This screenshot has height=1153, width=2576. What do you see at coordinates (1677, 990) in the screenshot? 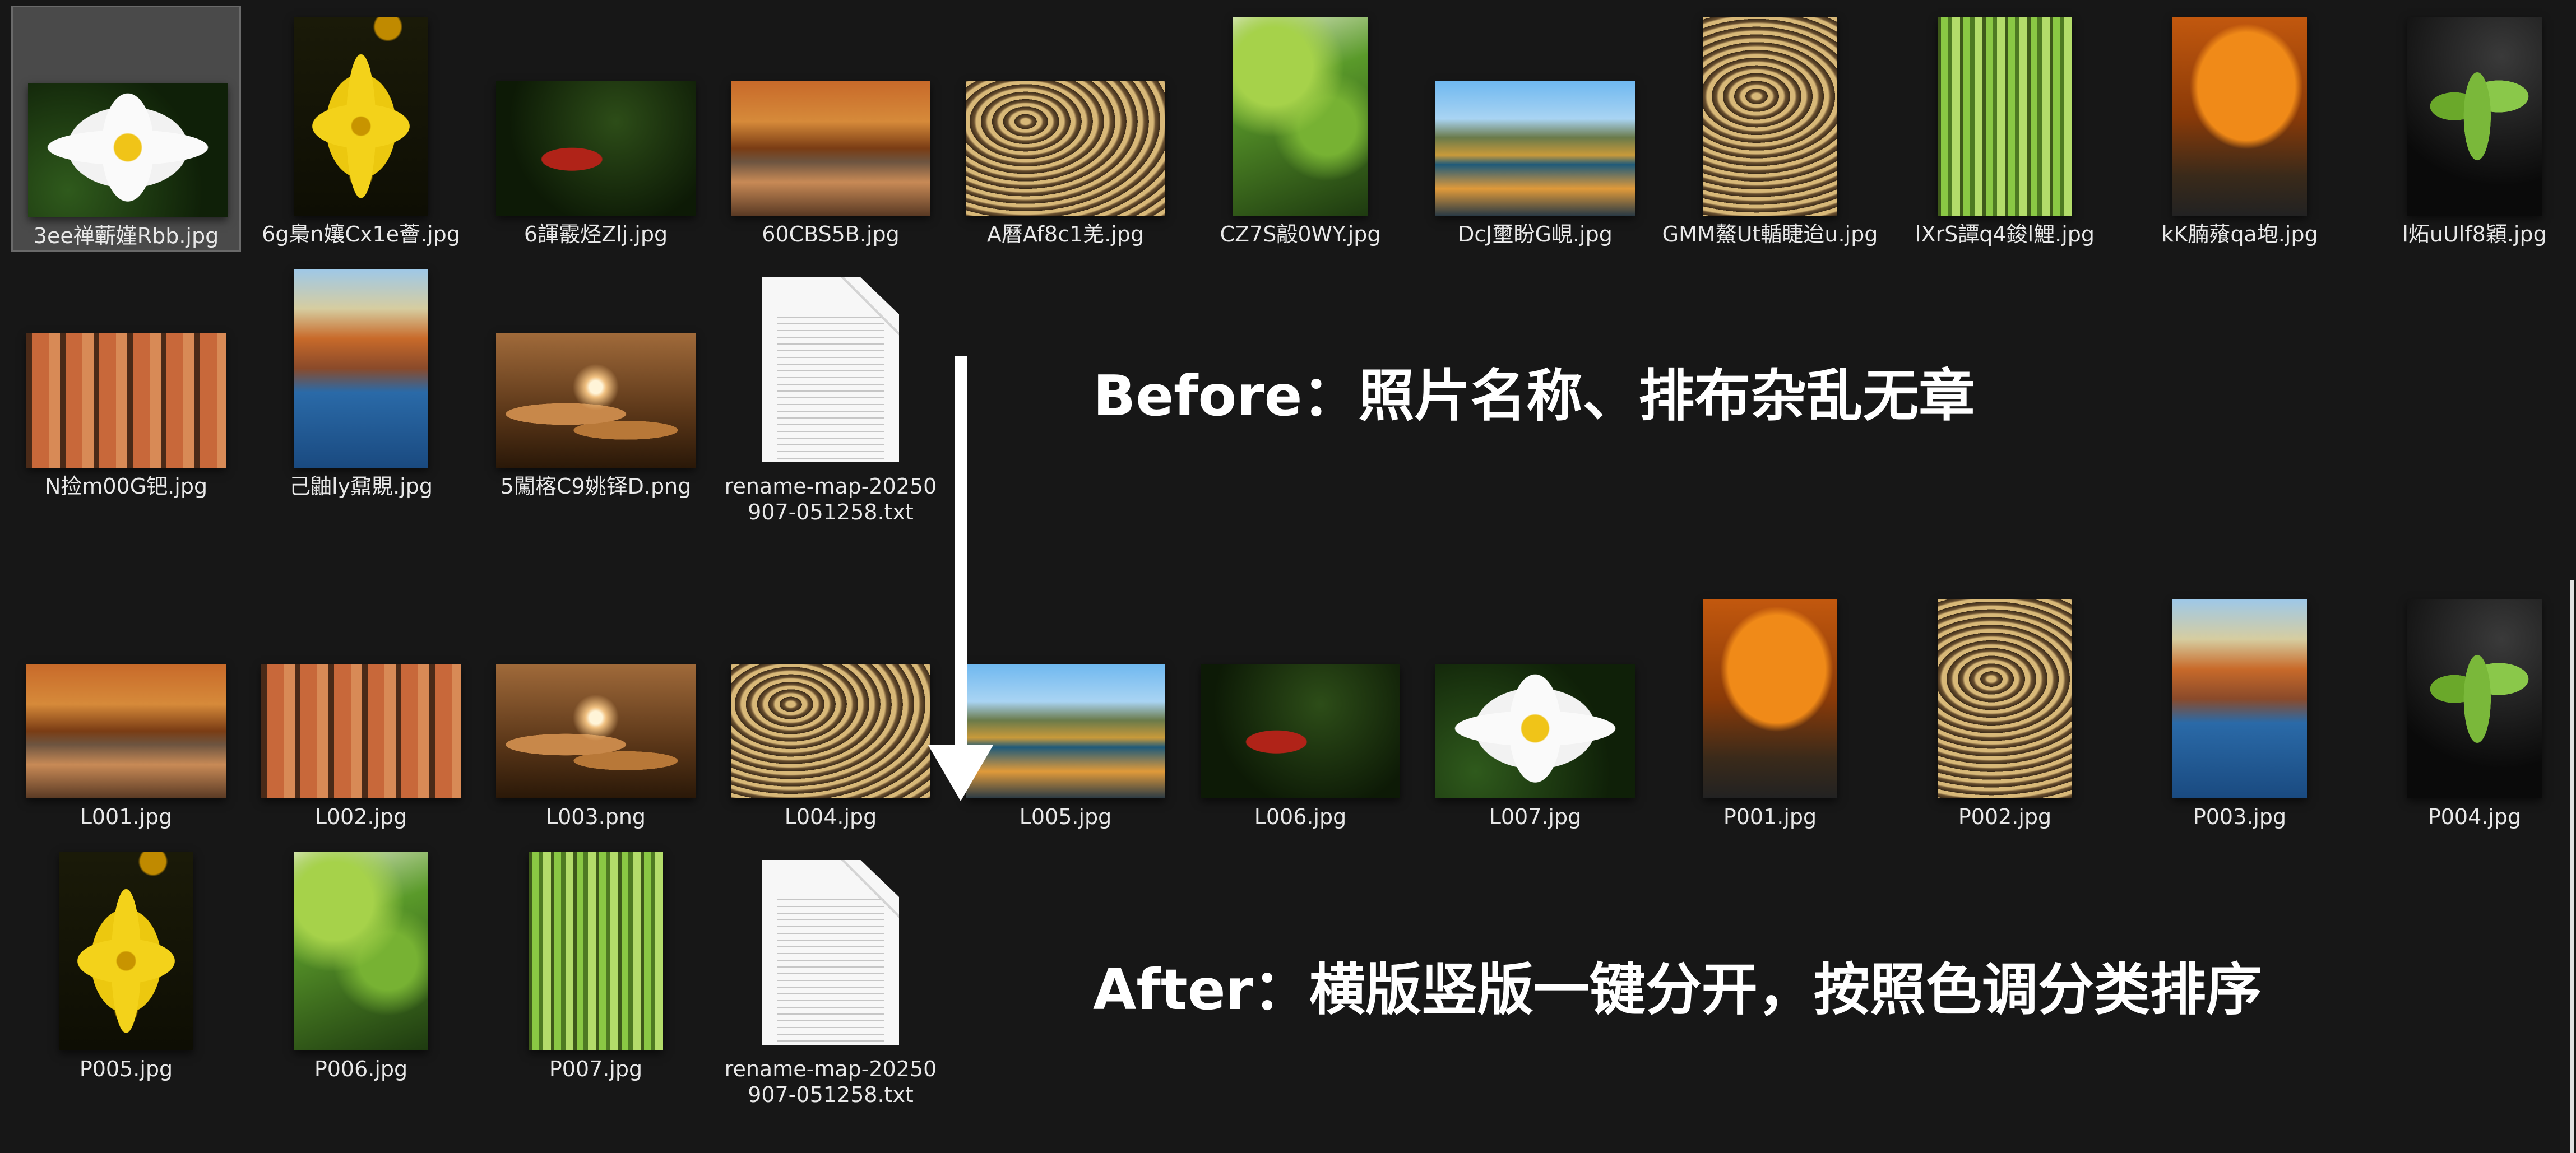
I see `after-caption: After：横版竖版一键分开，按照色调分类排序` at bounding box center [1677, 990].